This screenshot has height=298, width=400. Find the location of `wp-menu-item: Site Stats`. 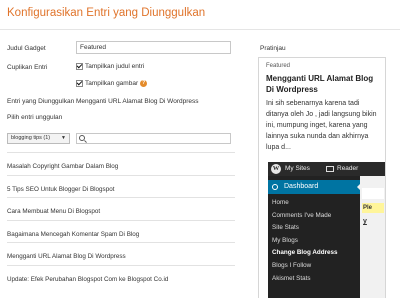

wp-menu-item: Site Stats is located at coordinates (285, 228).